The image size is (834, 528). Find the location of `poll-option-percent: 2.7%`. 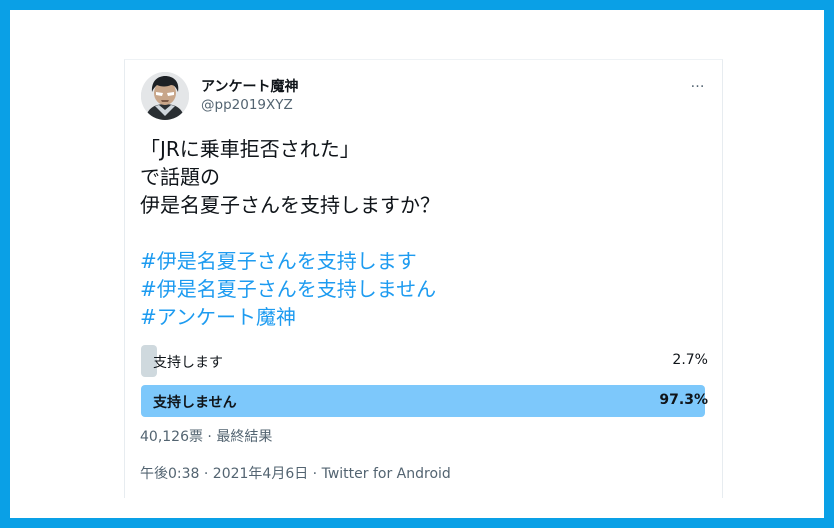

poll-option-percent: 2.7% is located at coordinates (690, 360).